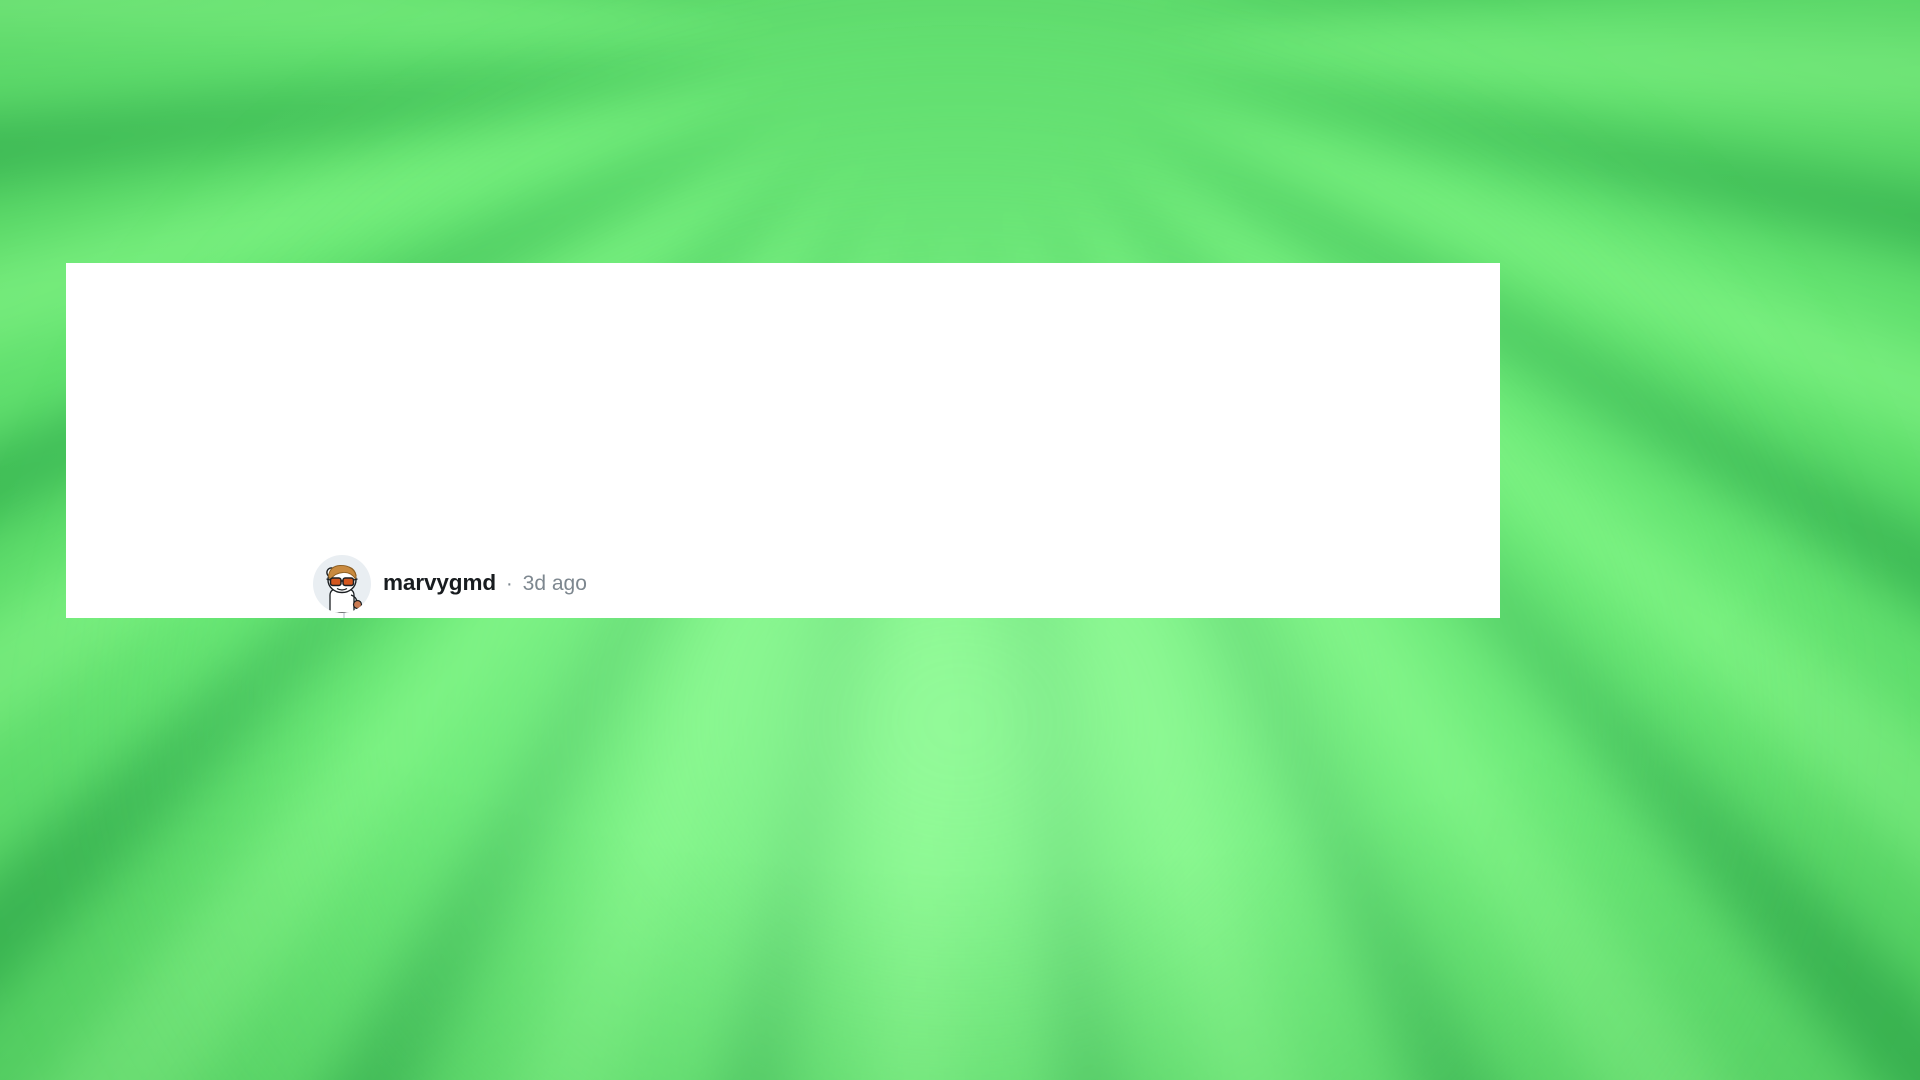 Image resolution: width=1920 pixels, height=1080 pixels. I want to click on comment-header-top: marvygmd · 3d ago, so click(495, 584).